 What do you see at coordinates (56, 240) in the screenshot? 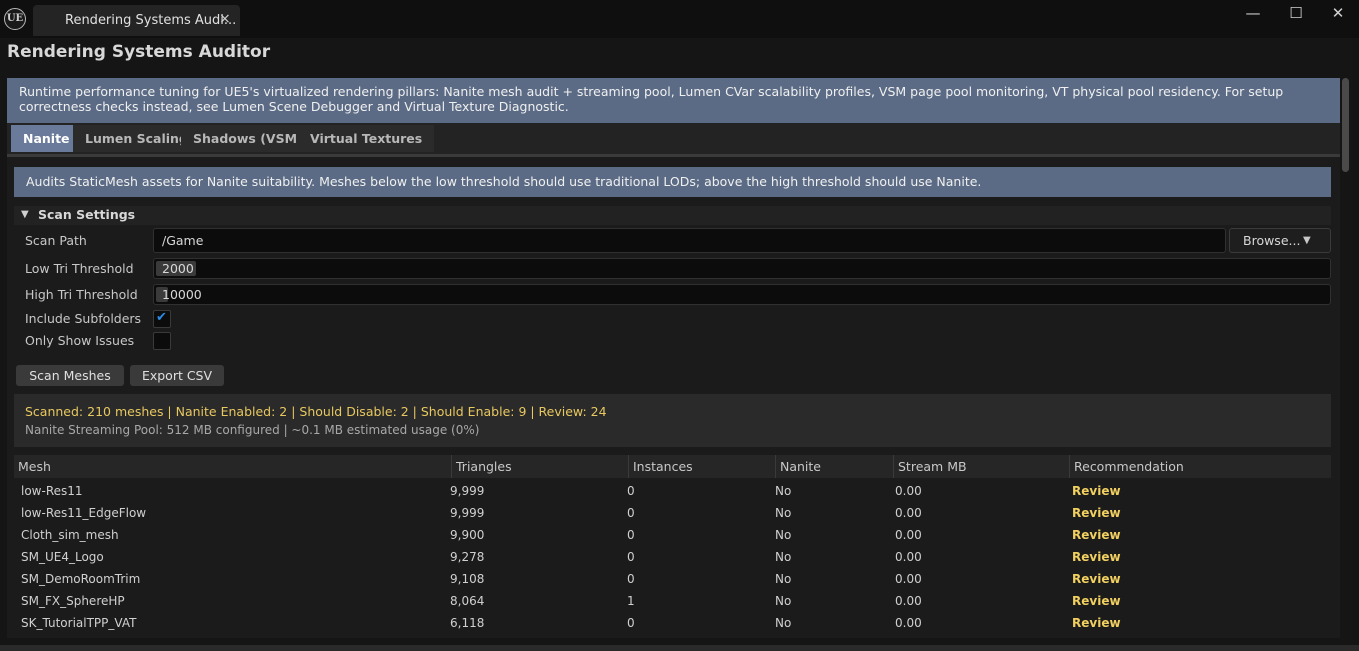
I see `scan-path-label: Scan Path` at bounding box center [56, 240].